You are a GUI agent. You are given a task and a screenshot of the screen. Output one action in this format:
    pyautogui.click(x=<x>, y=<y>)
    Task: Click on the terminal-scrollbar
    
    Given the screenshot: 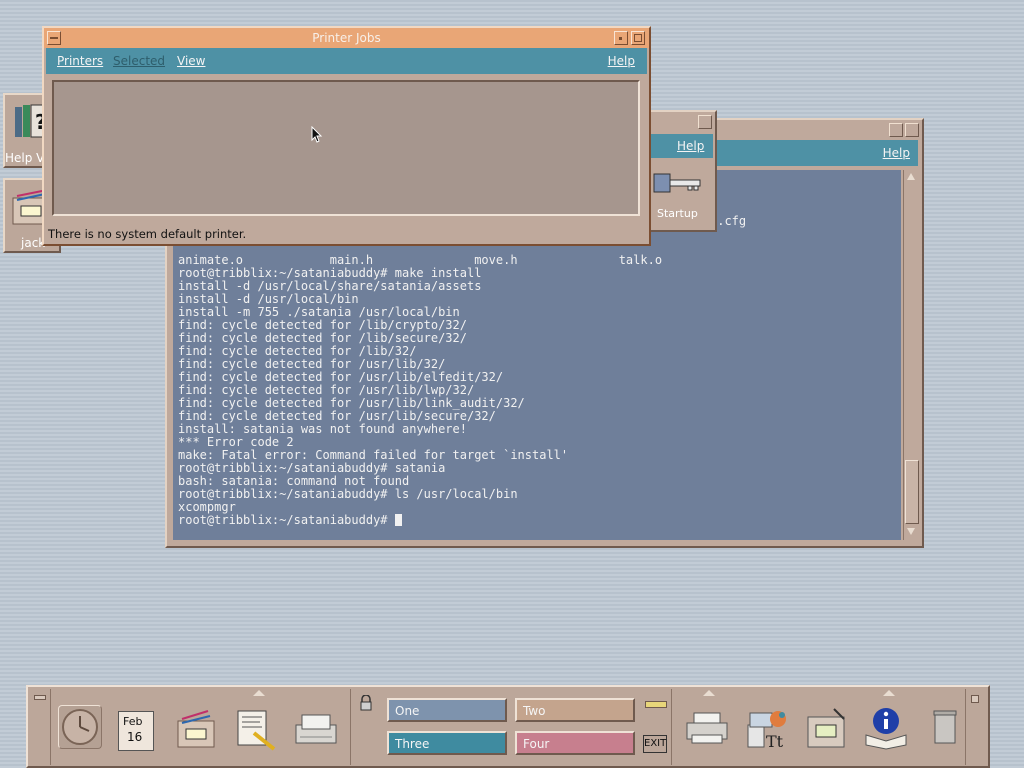 What is the action you would take?
    pyautogui.click(x=911, y=355)
    